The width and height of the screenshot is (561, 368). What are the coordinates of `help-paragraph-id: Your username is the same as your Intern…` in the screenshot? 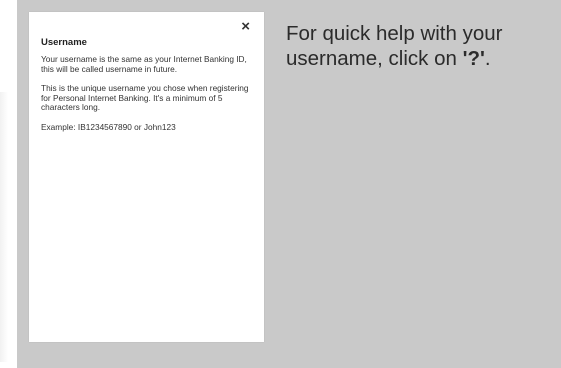 It's located at (144, 64).